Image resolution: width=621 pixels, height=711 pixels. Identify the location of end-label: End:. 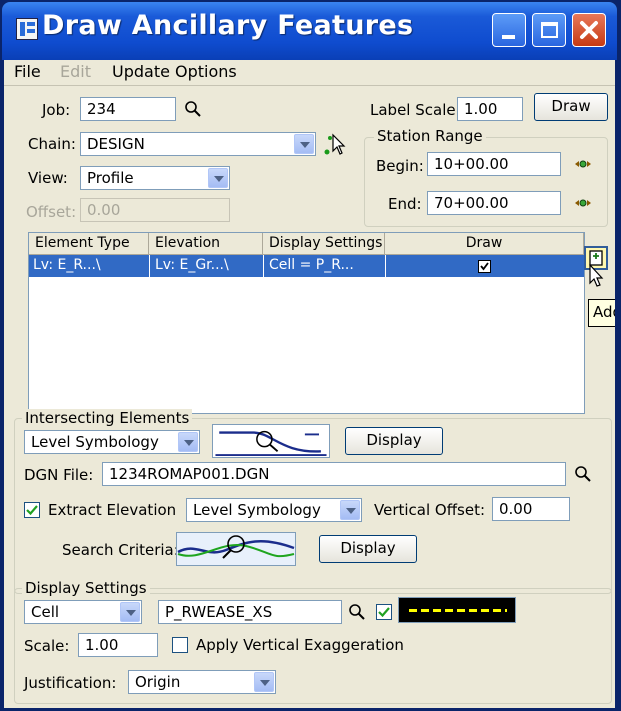
(405, 204).